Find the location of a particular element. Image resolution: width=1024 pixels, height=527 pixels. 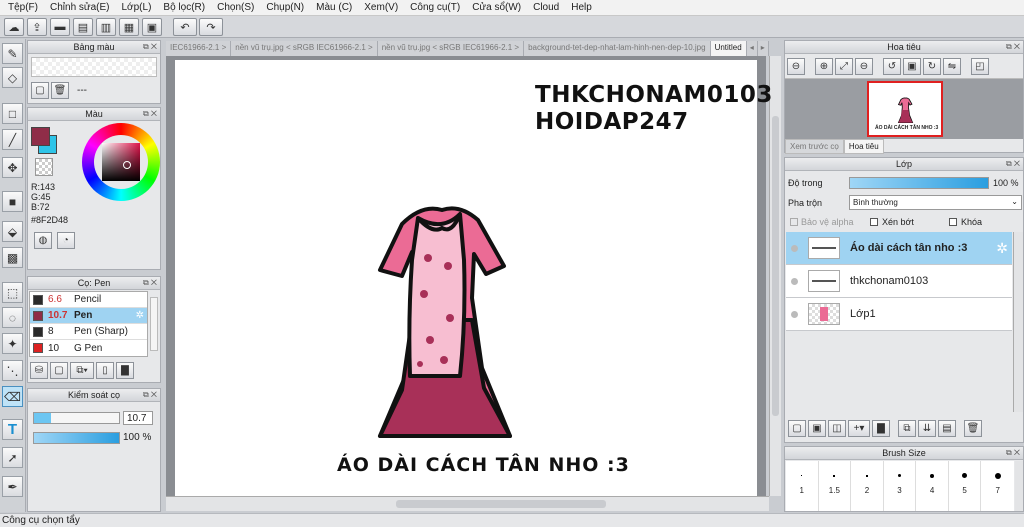

menu-filter: Bộ lọc(R) is located at coordinates (184, 7).